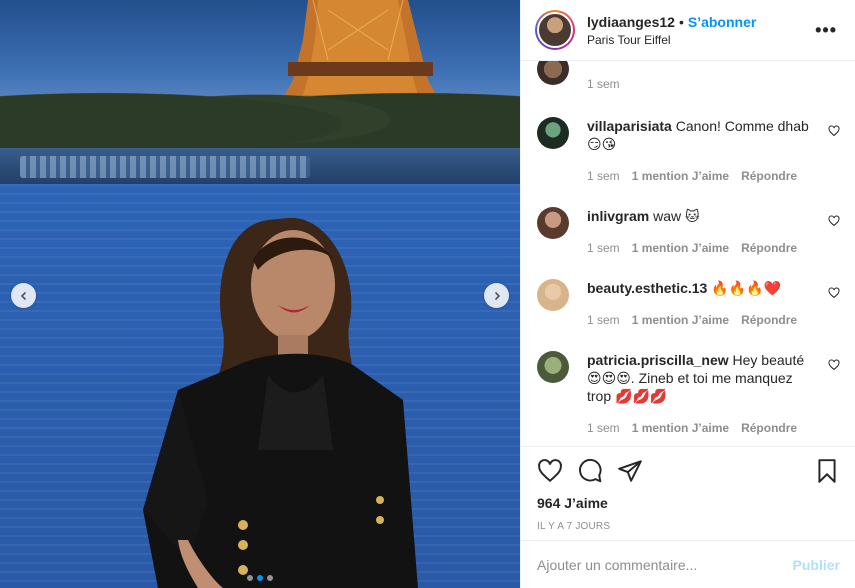 This screenshot has width=855, height=588. What do you see at coordinates (746, 288) in the screenshot?
I see `comment-text: 🔥🔥🔥❤️` at bounding box center [746, 288].